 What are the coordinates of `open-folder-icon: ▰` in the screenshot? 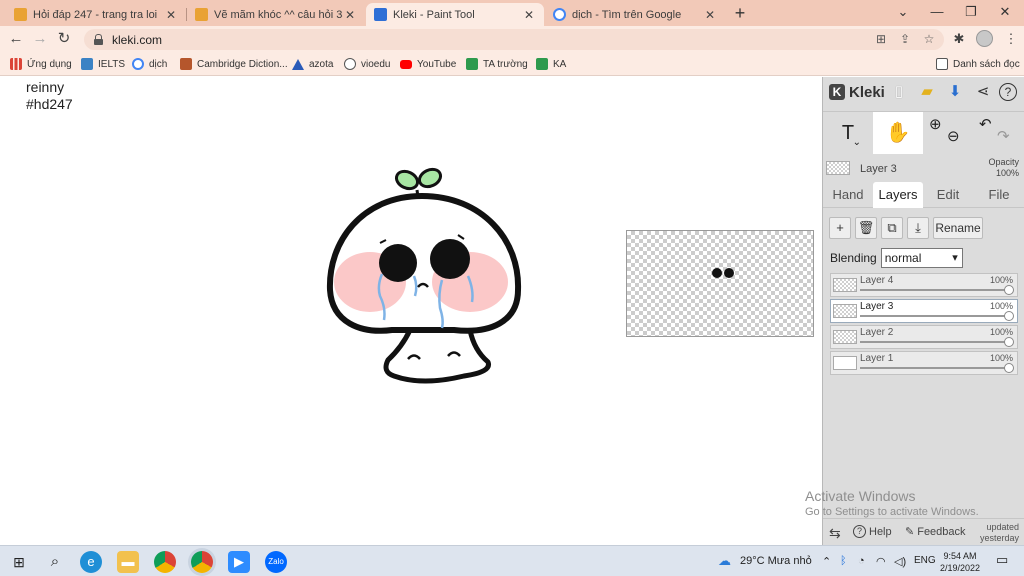 It's located at (927, 92).